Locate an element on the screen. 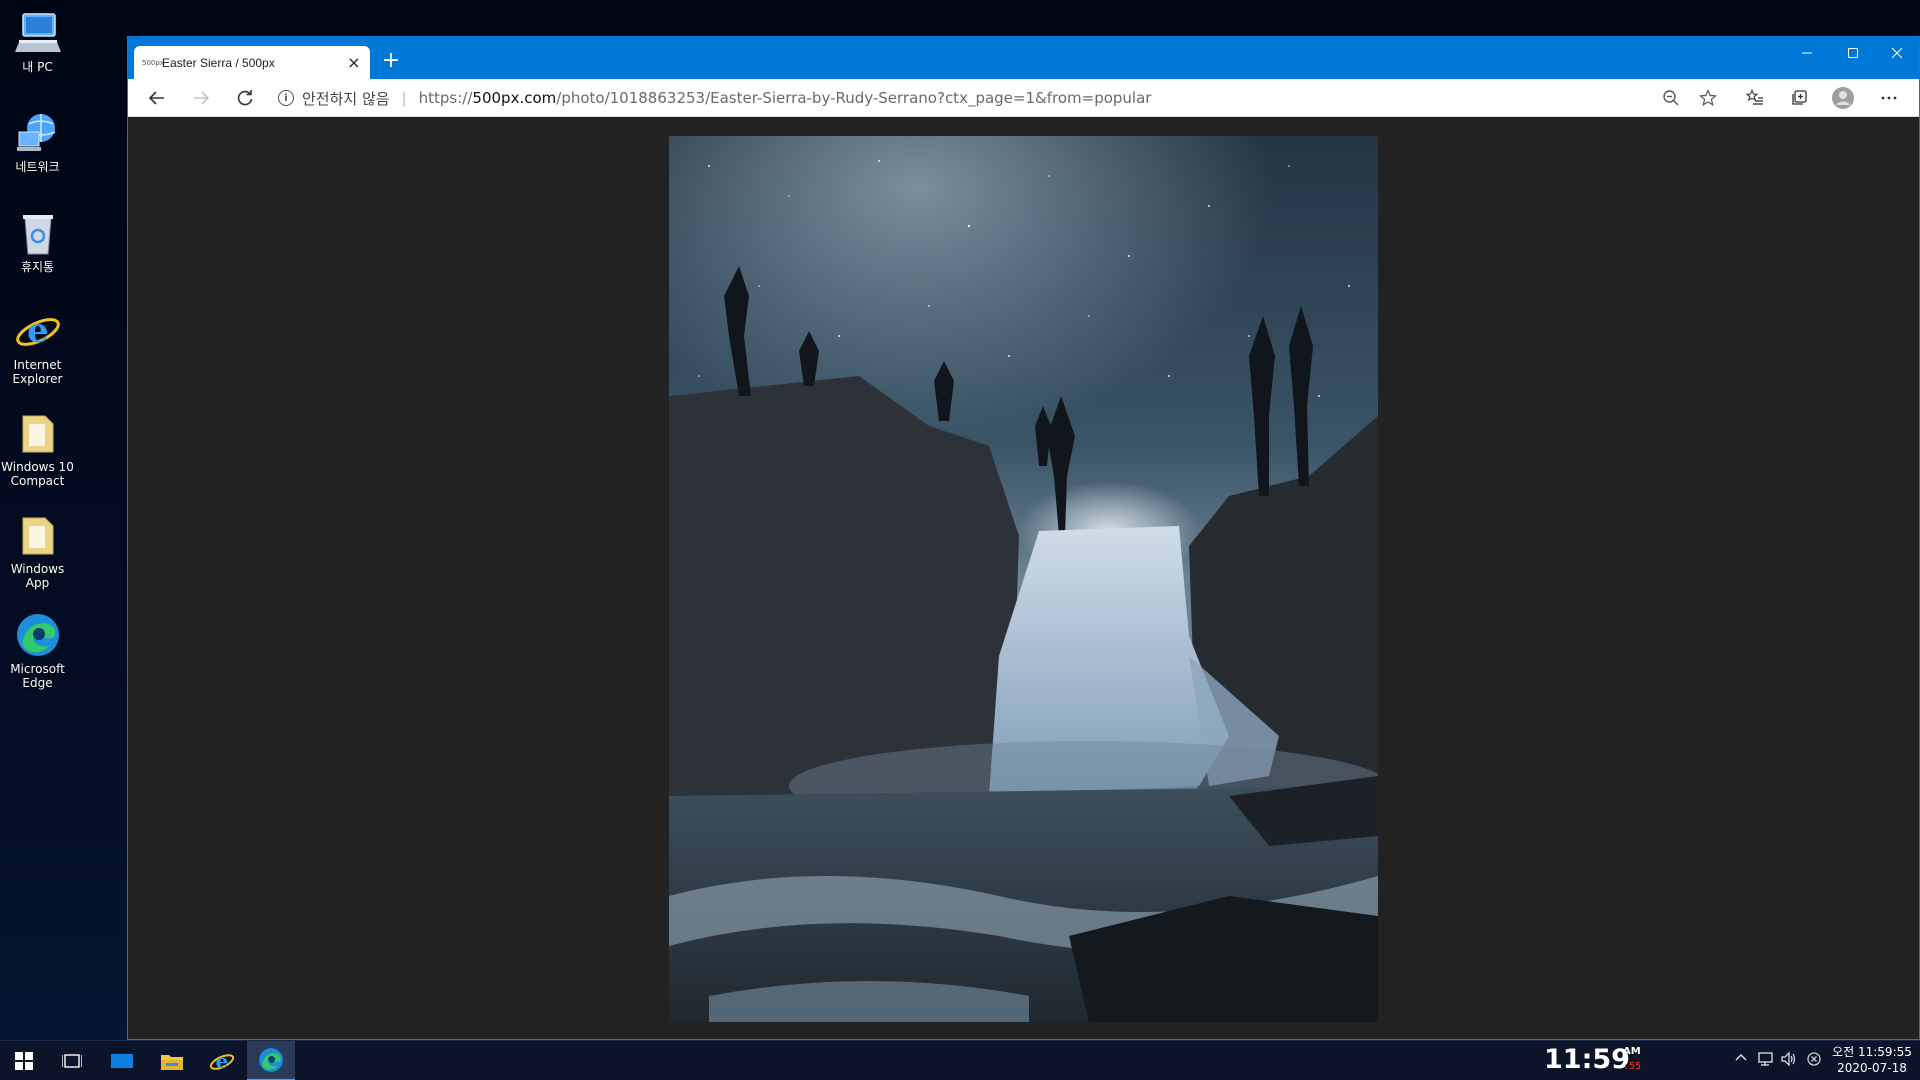  zoom-button is located at coordinates (1671, 98).